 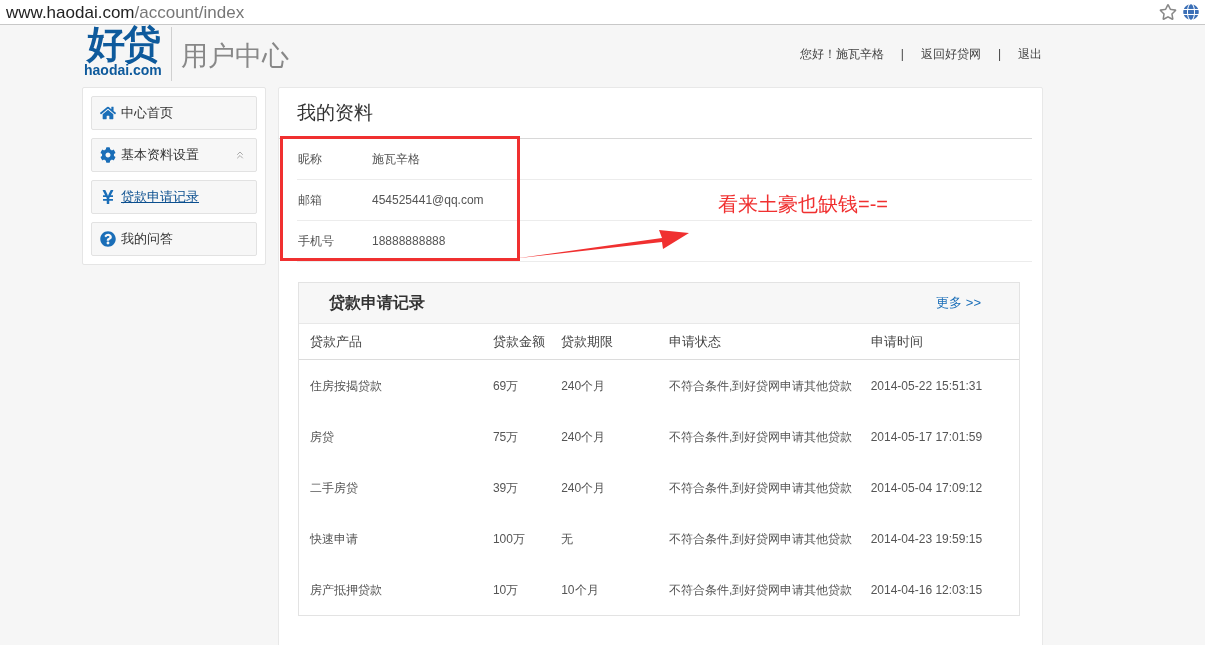 What do you see at coordinates (310, 159) in the screenshot?
I see `field-label: 昵称` at bounding box center [310, 159].